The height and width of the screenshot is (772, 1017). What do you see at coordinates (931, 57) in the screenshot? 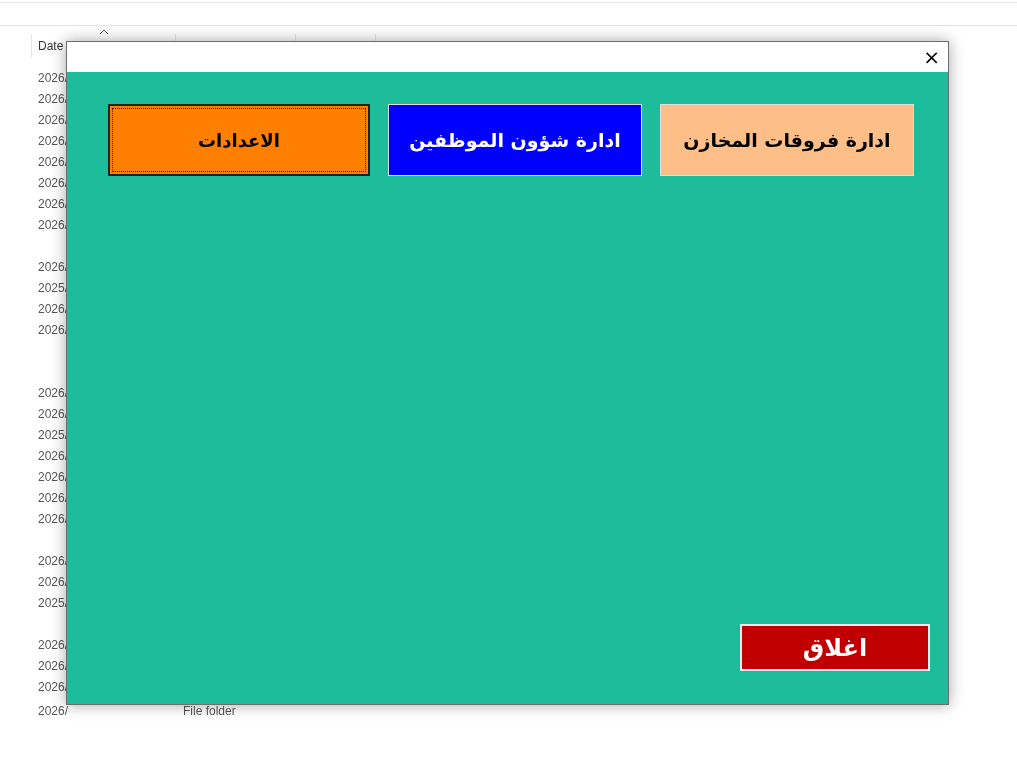
I see `close-button: ×` at bounding box center [931, 57].